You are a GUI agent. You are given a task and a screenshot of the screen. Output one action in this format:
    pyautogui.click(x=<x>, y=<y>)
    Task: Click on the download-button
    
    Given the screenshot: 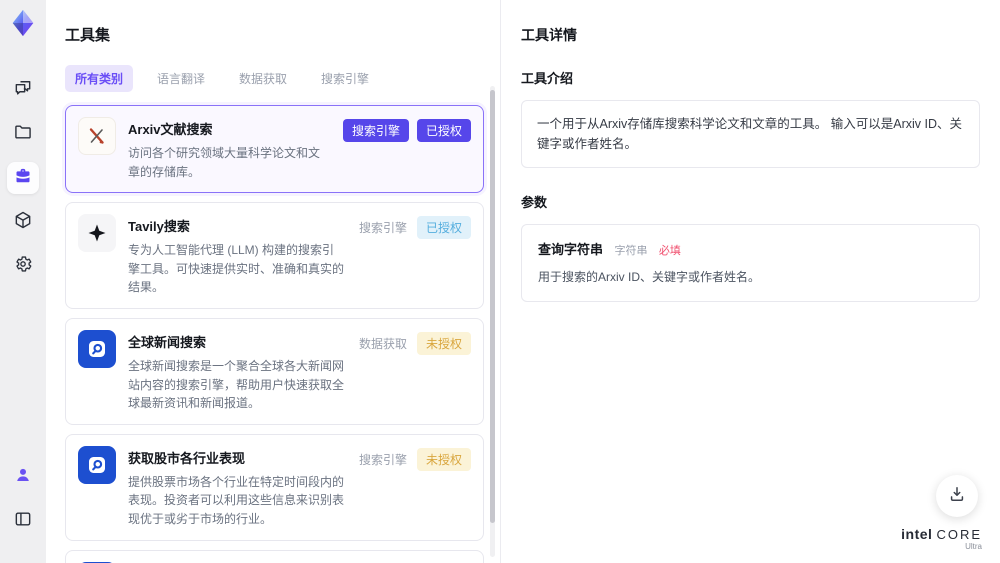 What is the action you would take?
    pyautogui.click(x=957, y=496)
    